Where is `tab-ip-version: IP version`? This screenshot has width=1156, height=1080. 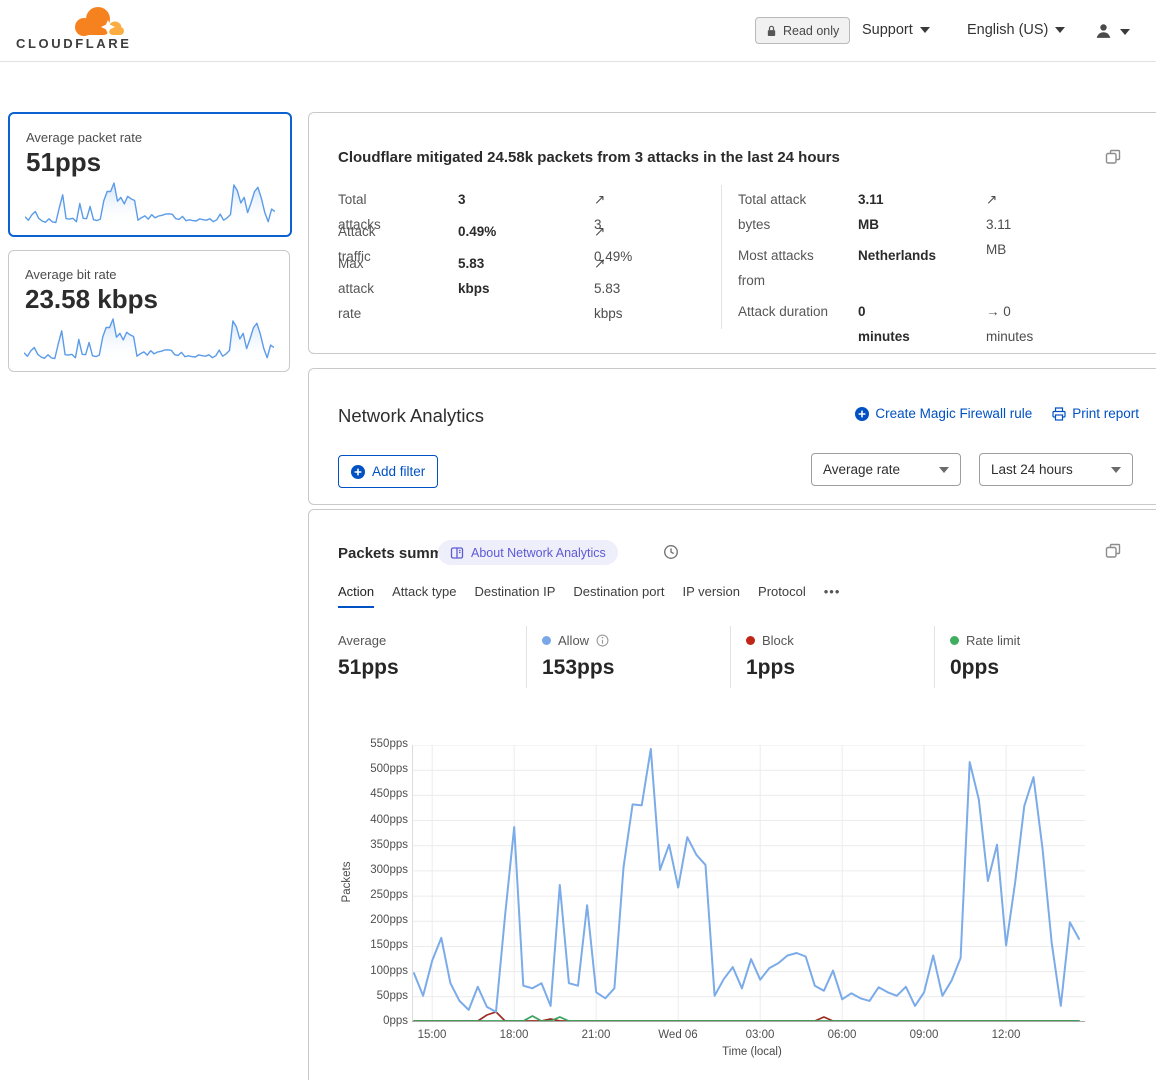 tab-ip-version: IP version is located at coordinates (711, 596).